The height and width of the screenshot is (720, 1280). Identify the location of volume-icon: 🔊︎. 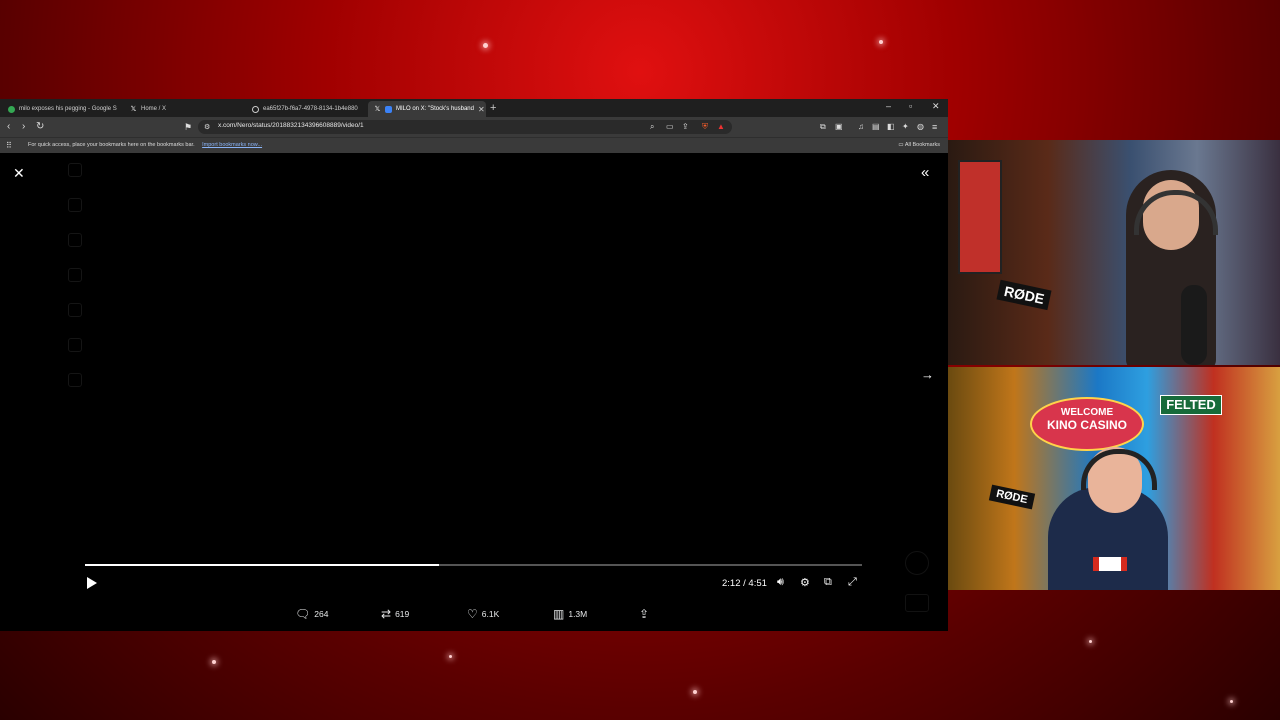
(780, 582).